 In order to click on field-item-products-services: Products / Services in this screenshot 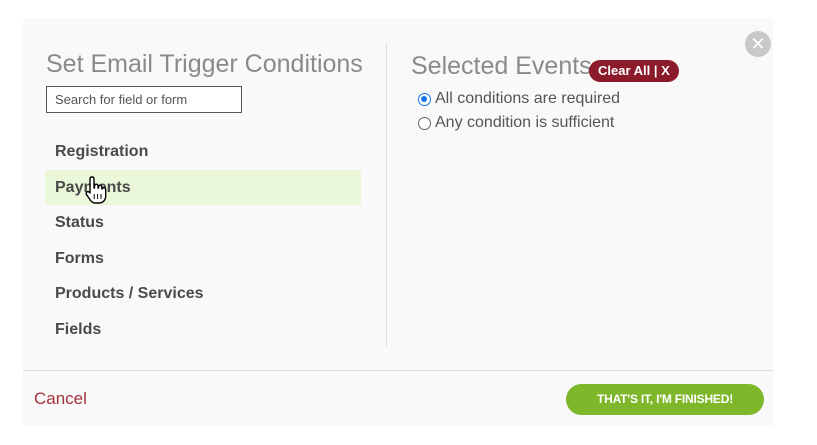, I will do `click(203, 294)`.